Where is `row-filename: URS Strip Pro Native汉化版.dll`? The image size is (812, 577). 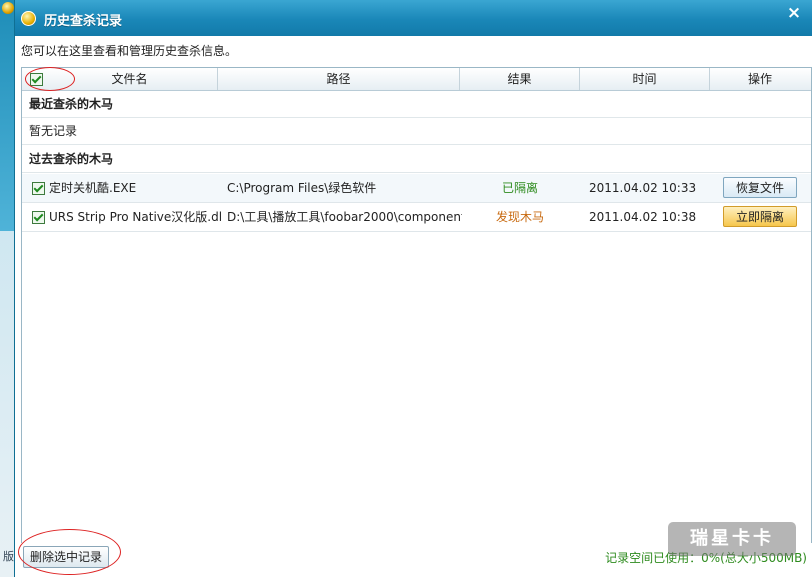
row-filename: URS Strip Pro Native汉化版.dll is located at coordinates (135, 217).